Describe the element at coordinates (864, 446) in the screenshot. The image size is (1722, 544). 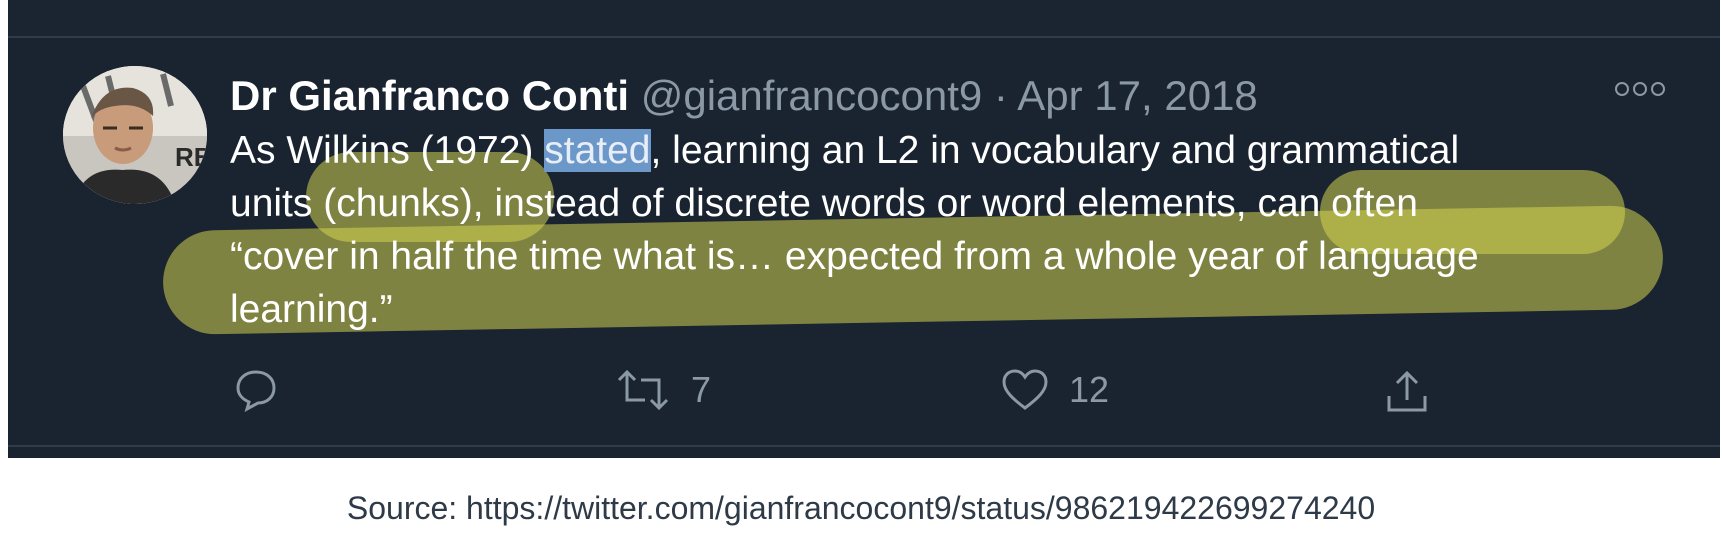
I see `tweet-bottom-border` at that location.